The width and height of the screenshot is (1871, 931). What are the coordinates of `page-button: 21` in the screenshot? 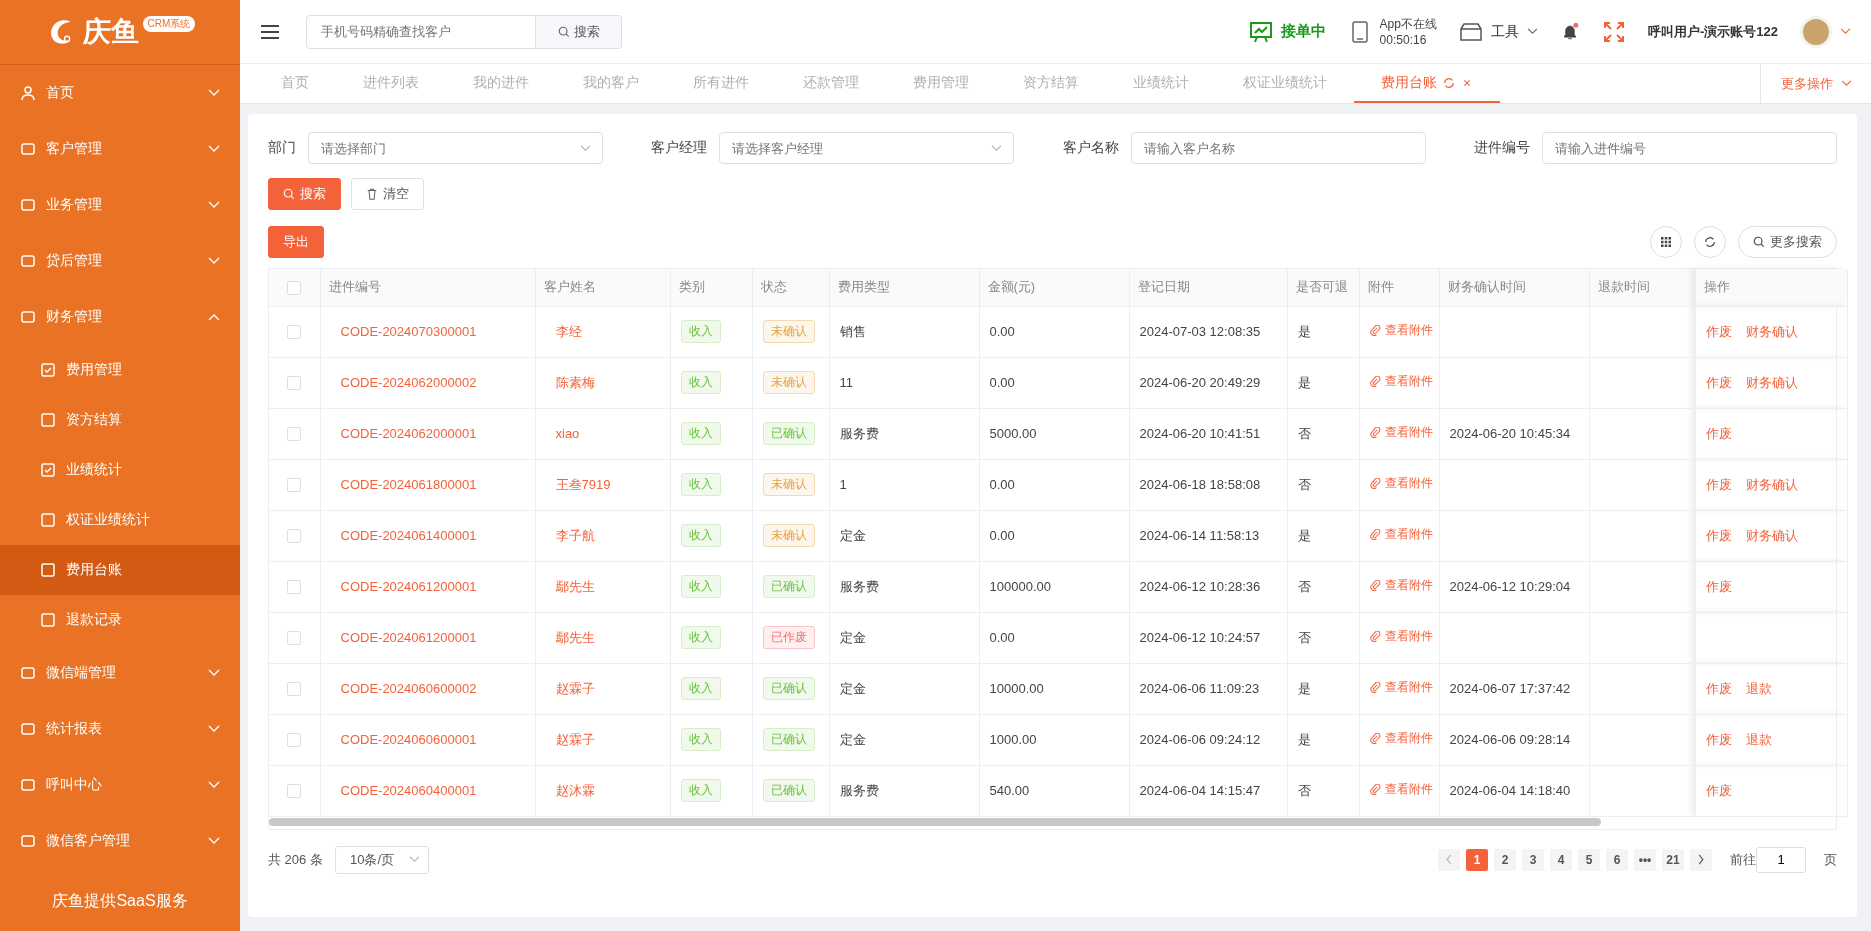 It's located at (1673, 859).